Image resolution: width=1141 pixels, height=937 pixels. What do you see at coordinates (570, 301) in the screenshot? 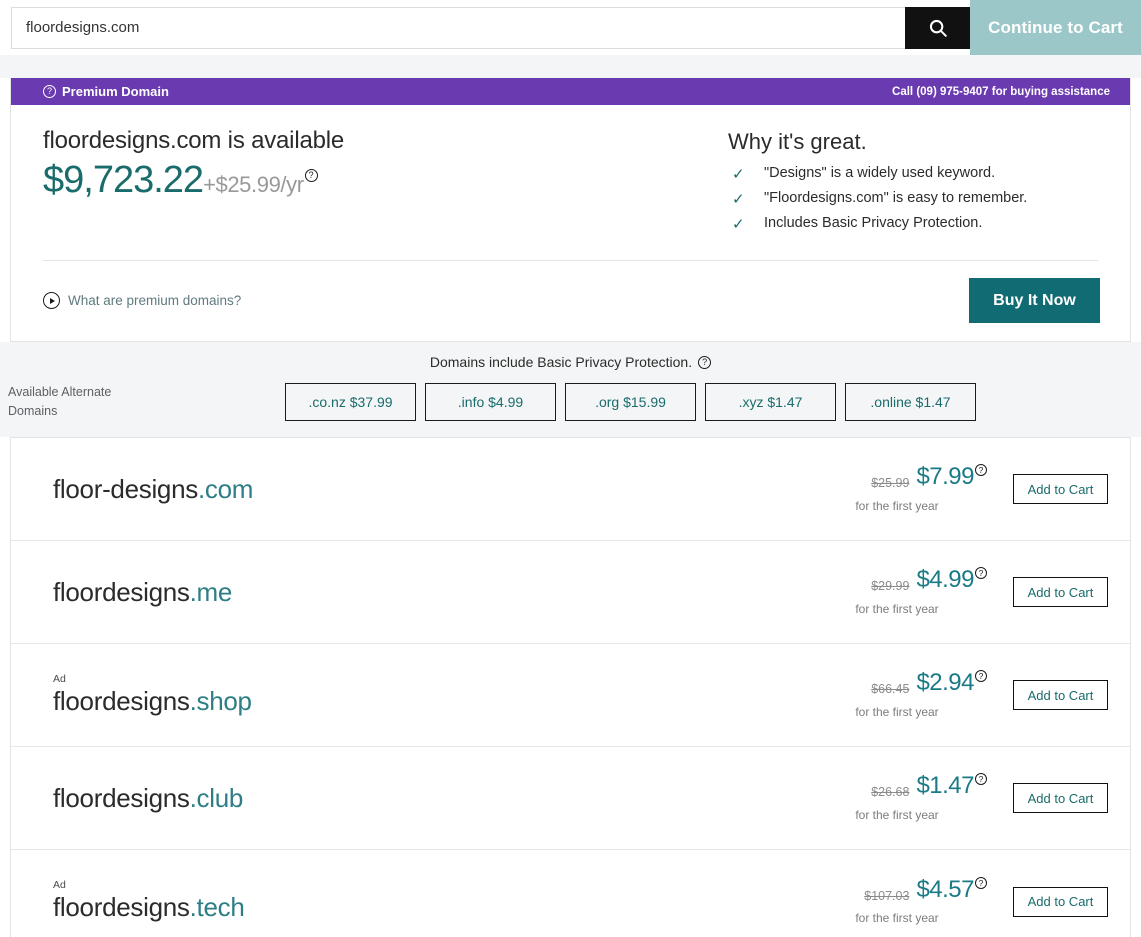
I see `premium-footer: What are premium domains? Buy It Now` at bounding box center [570, 301].